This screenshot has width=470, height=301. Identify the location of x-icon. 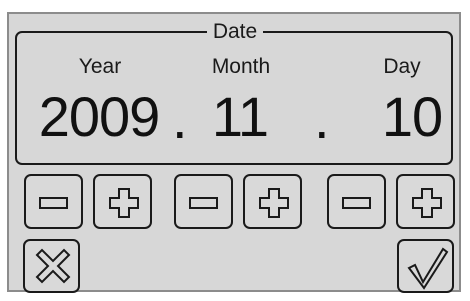
(53, 266).